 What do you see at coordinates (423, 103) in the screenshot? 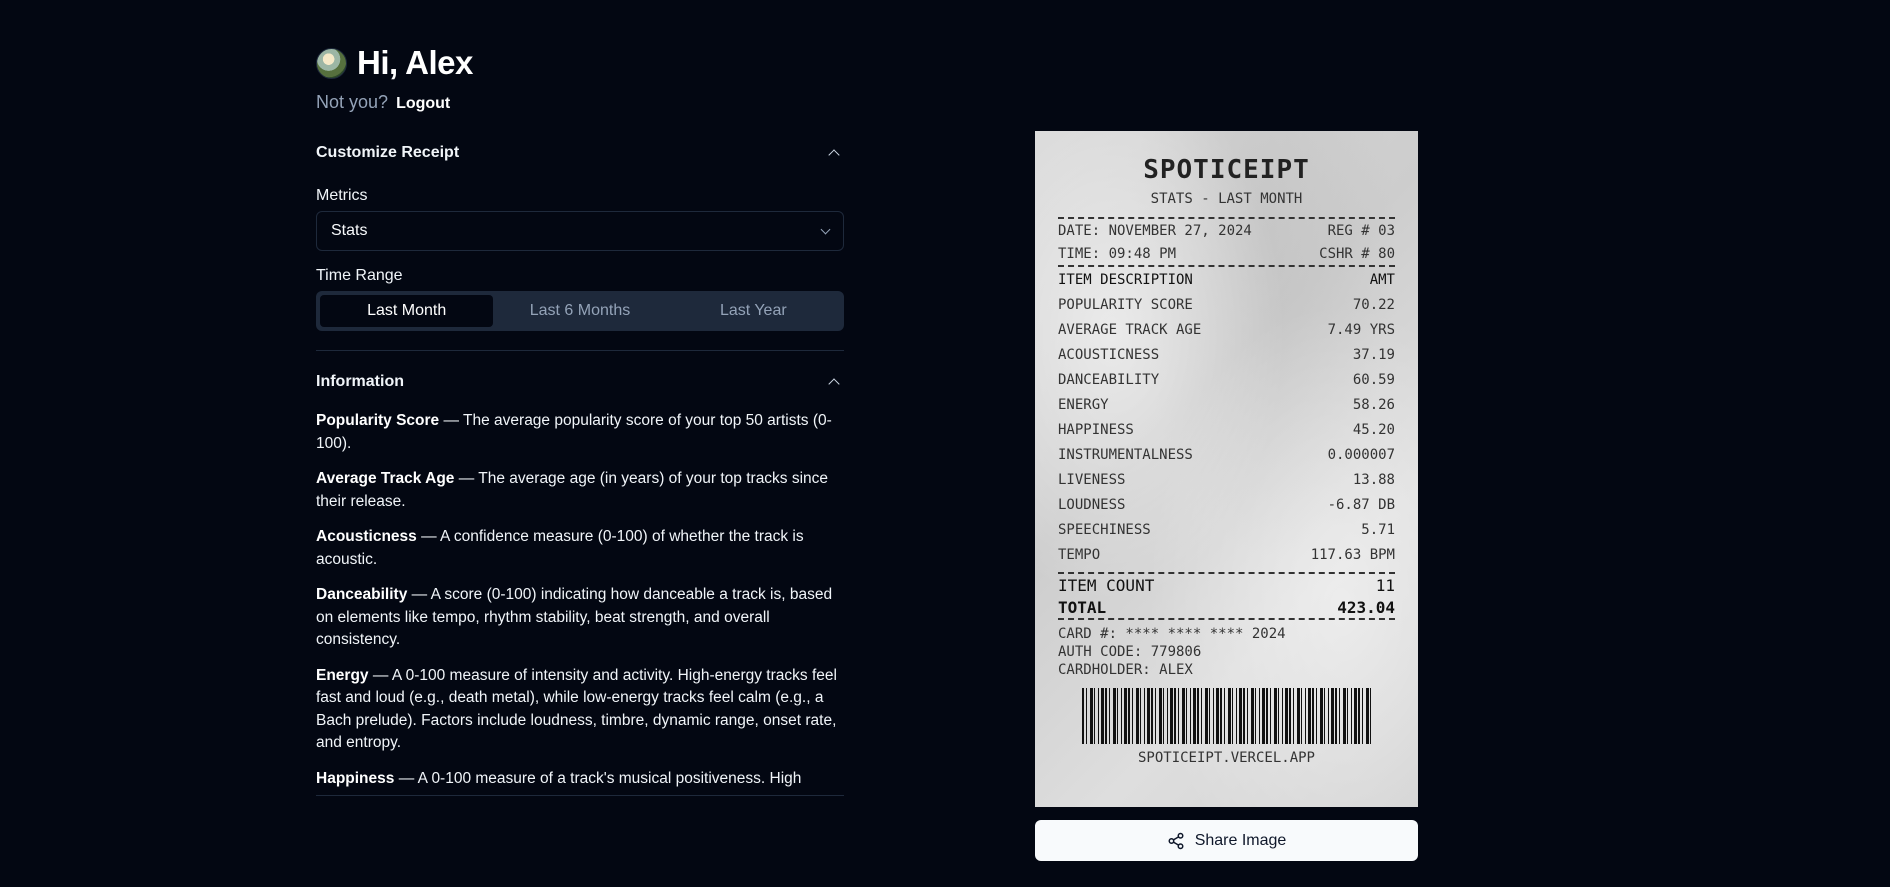
I see `logout-link: Logout` at bounding box center [423, 103].